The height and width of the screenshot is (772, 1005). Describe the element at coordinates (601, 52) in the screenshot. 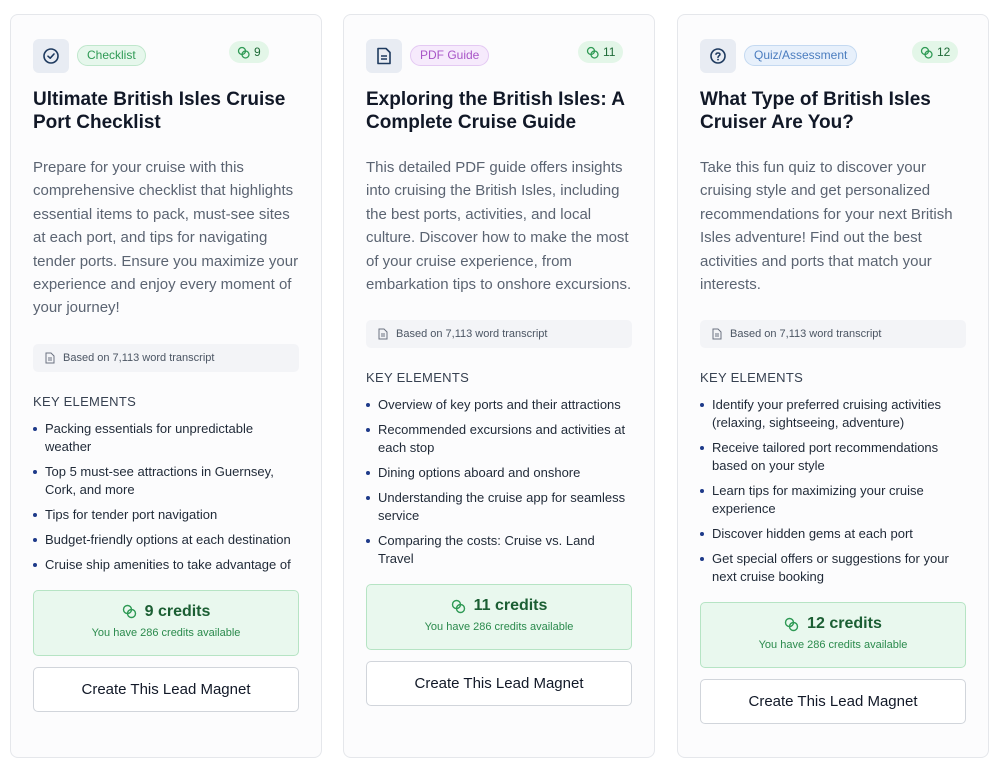

I see `credit-cost-pill: 11` at that location.